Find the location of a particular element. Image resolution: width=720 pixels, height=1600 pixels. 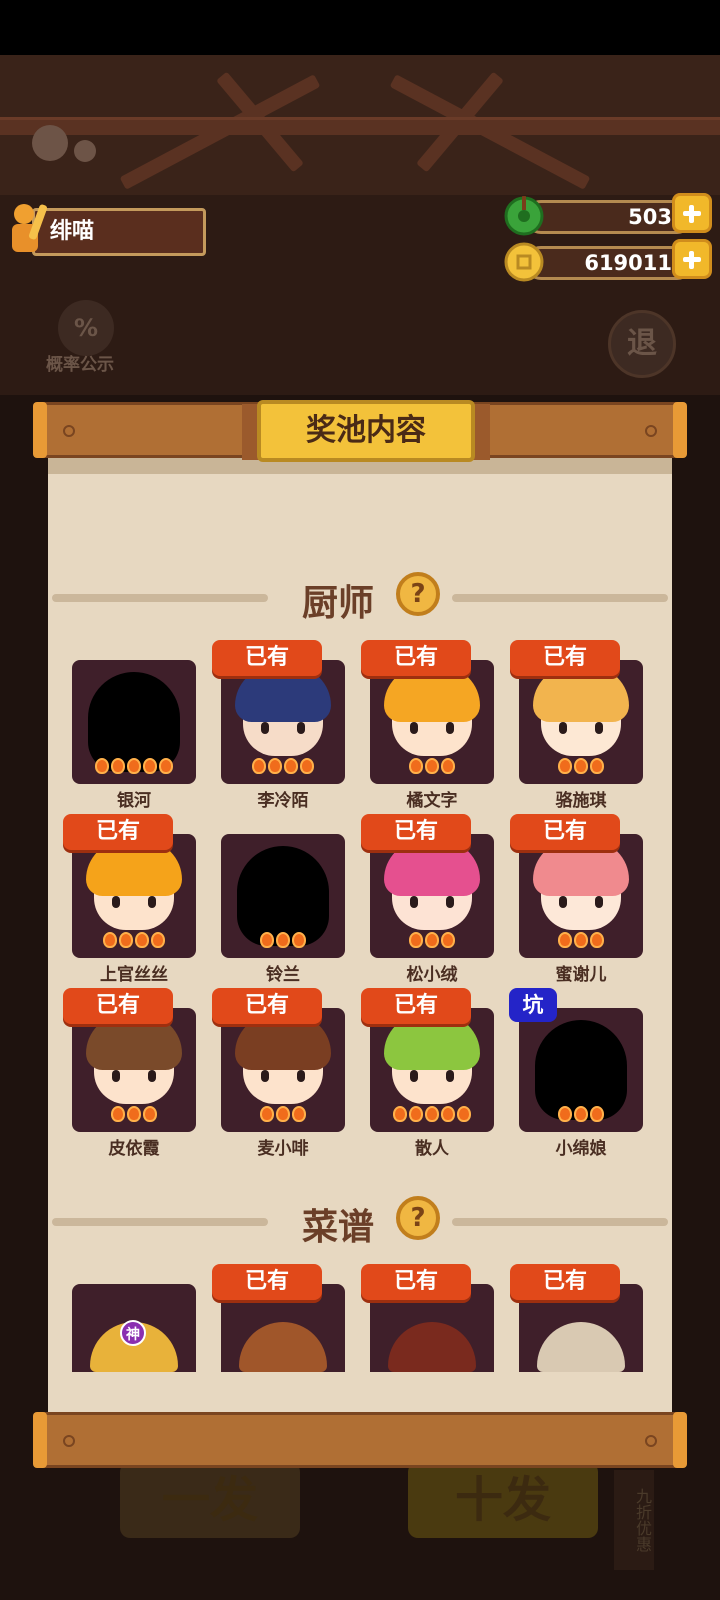

chef-name: 麦小啡 is located at coordinates (283, 1149).